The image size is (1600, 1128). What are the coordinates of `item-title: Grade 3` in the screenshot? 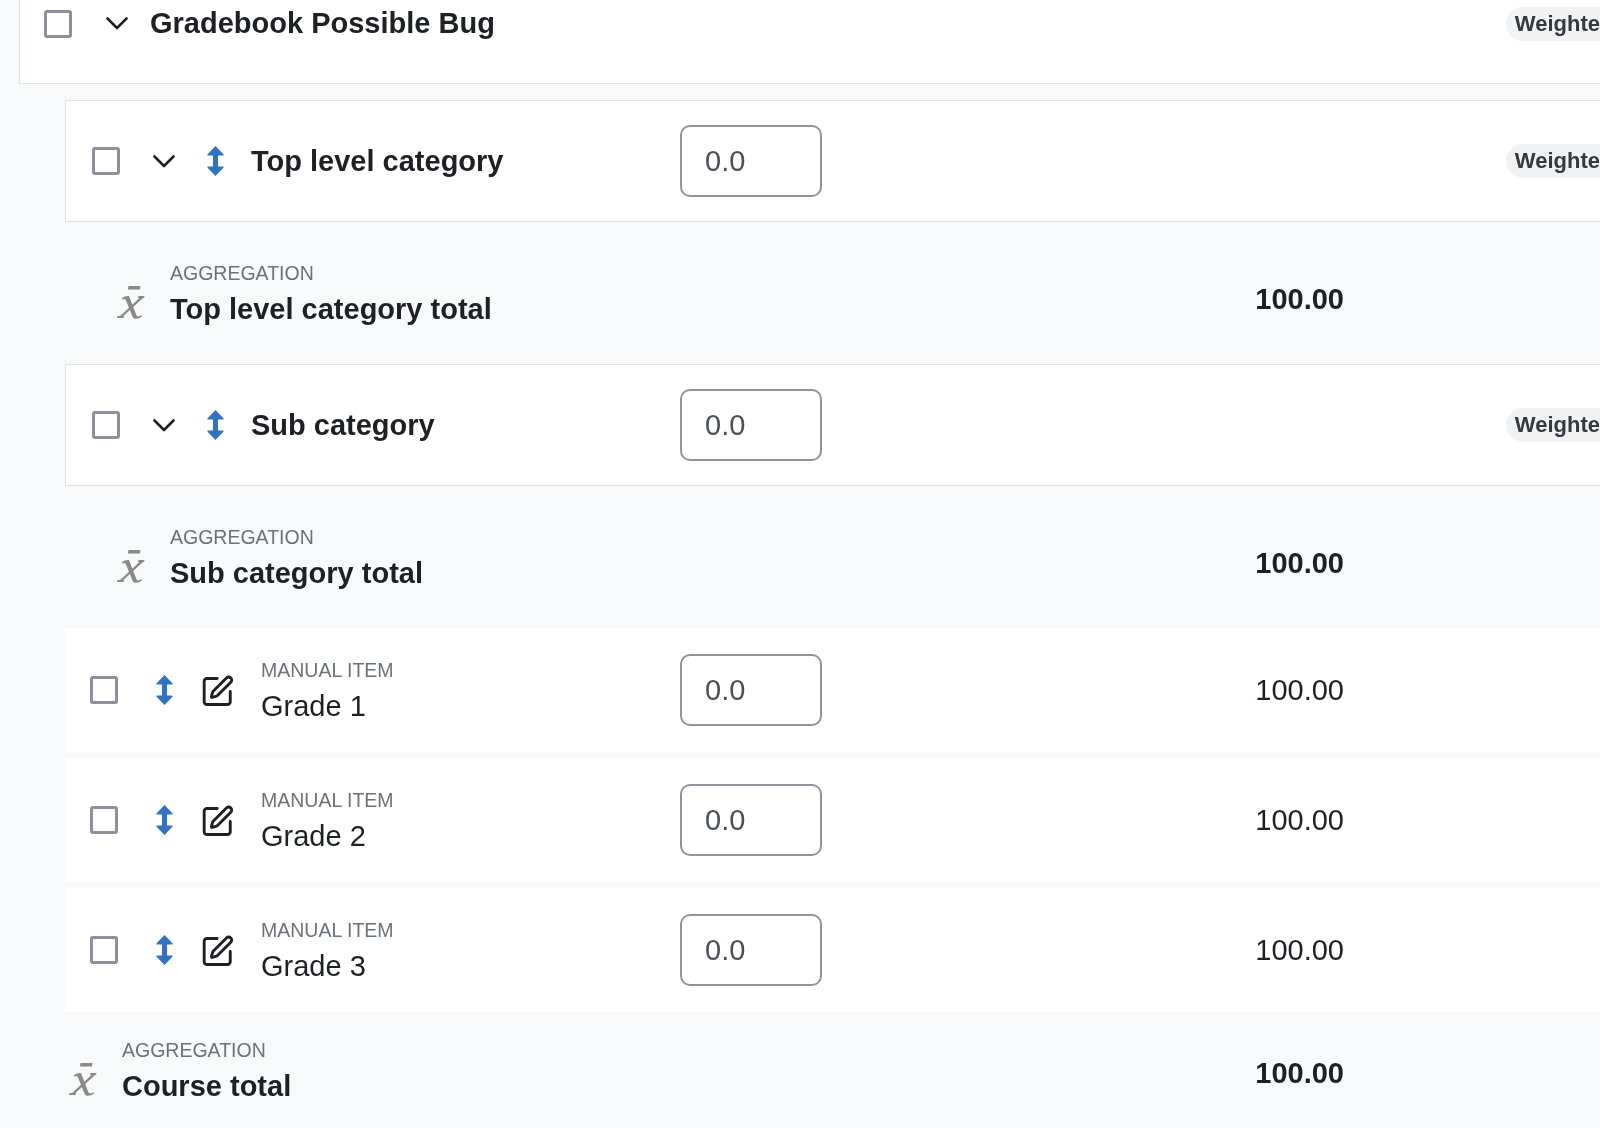 It's located at (313, 966).